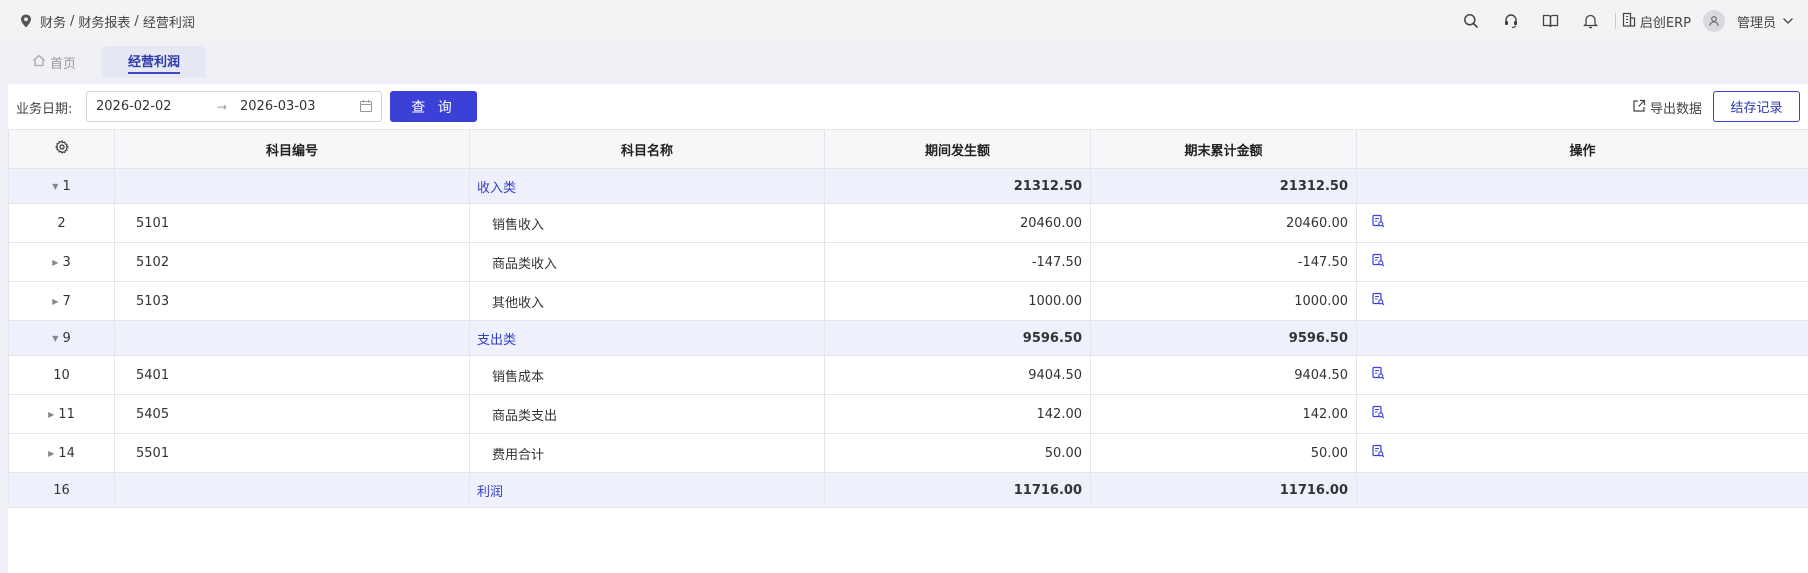 The width and height of the screenshot is (1808, 573). What do you see at coordinates (44, 109) in the screenshot?
I see `date-filter-label: 业务日期:` at bounding box center [44, 109].